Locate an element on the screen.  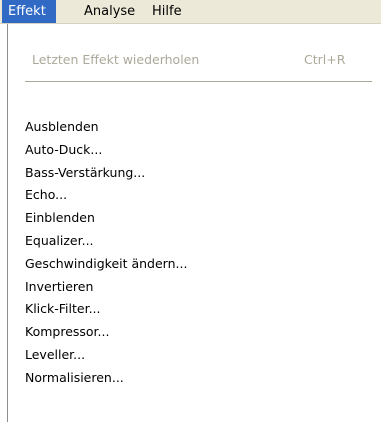
menu-item-einblenden: Einblenden is located at coordinates (194, 219).